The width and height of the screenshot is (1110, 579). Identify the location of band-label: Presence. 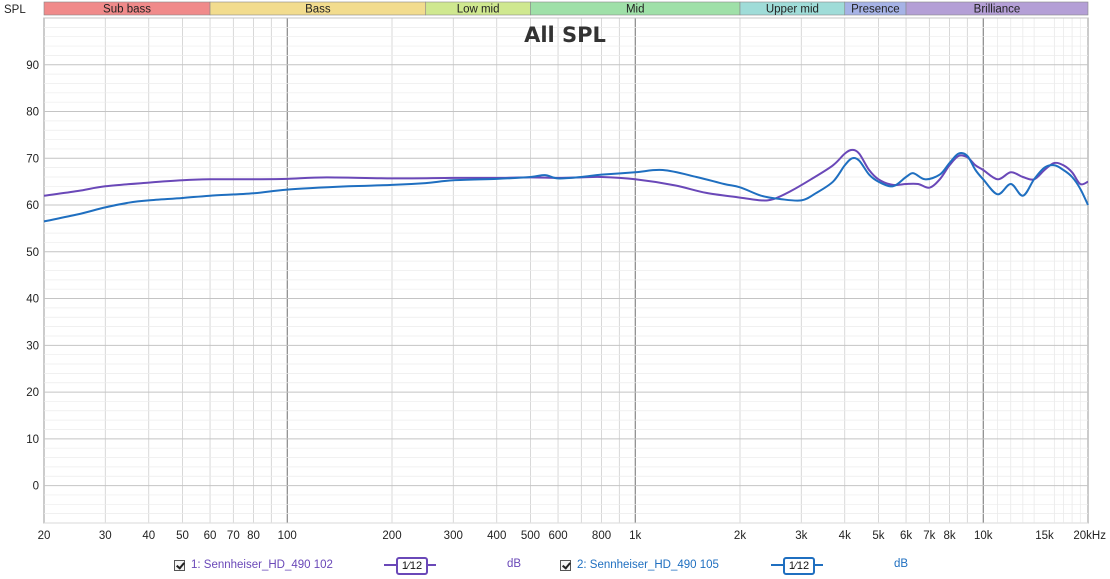
(875, 10).